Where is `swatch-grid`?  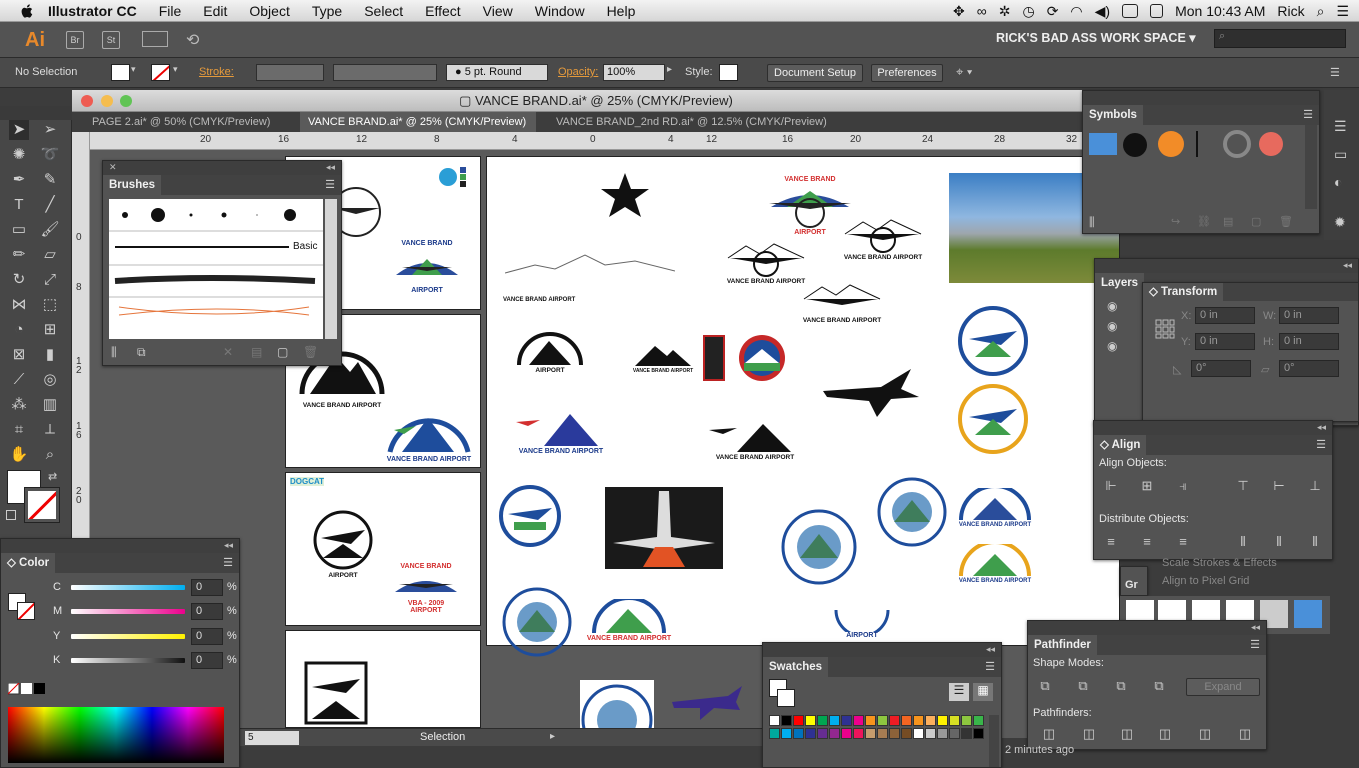 swatch-grid is located at coordinates (877, 741).